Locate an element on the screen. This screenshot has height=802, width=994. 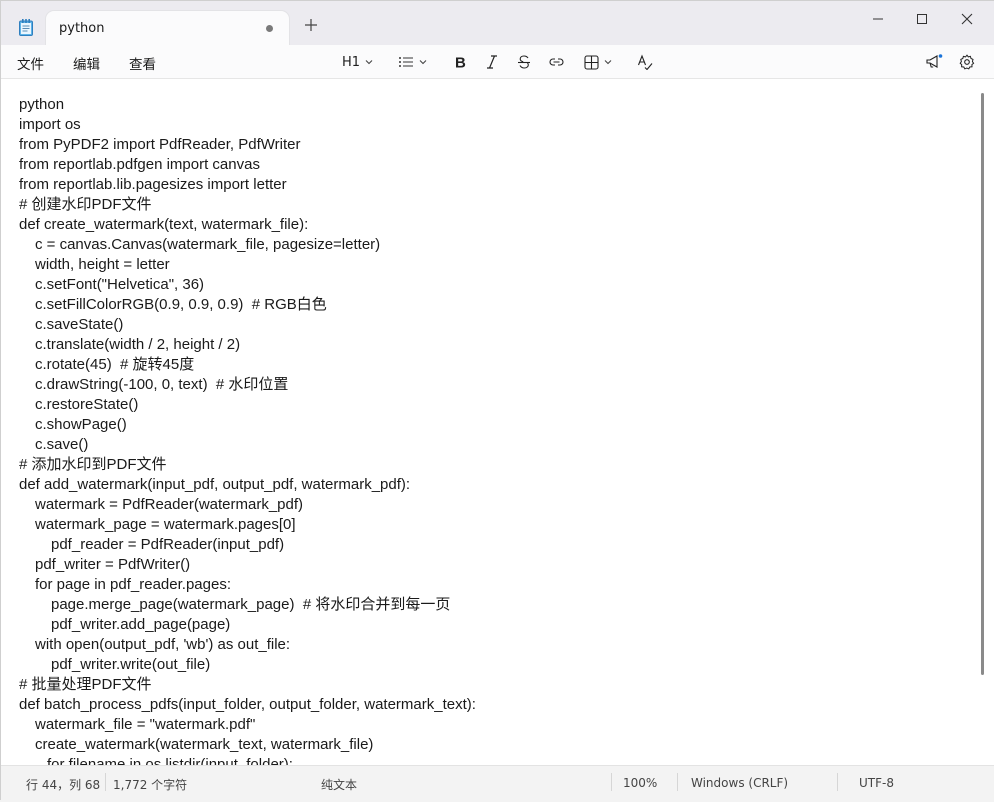
close-icon is located at coordinates (967, 19).